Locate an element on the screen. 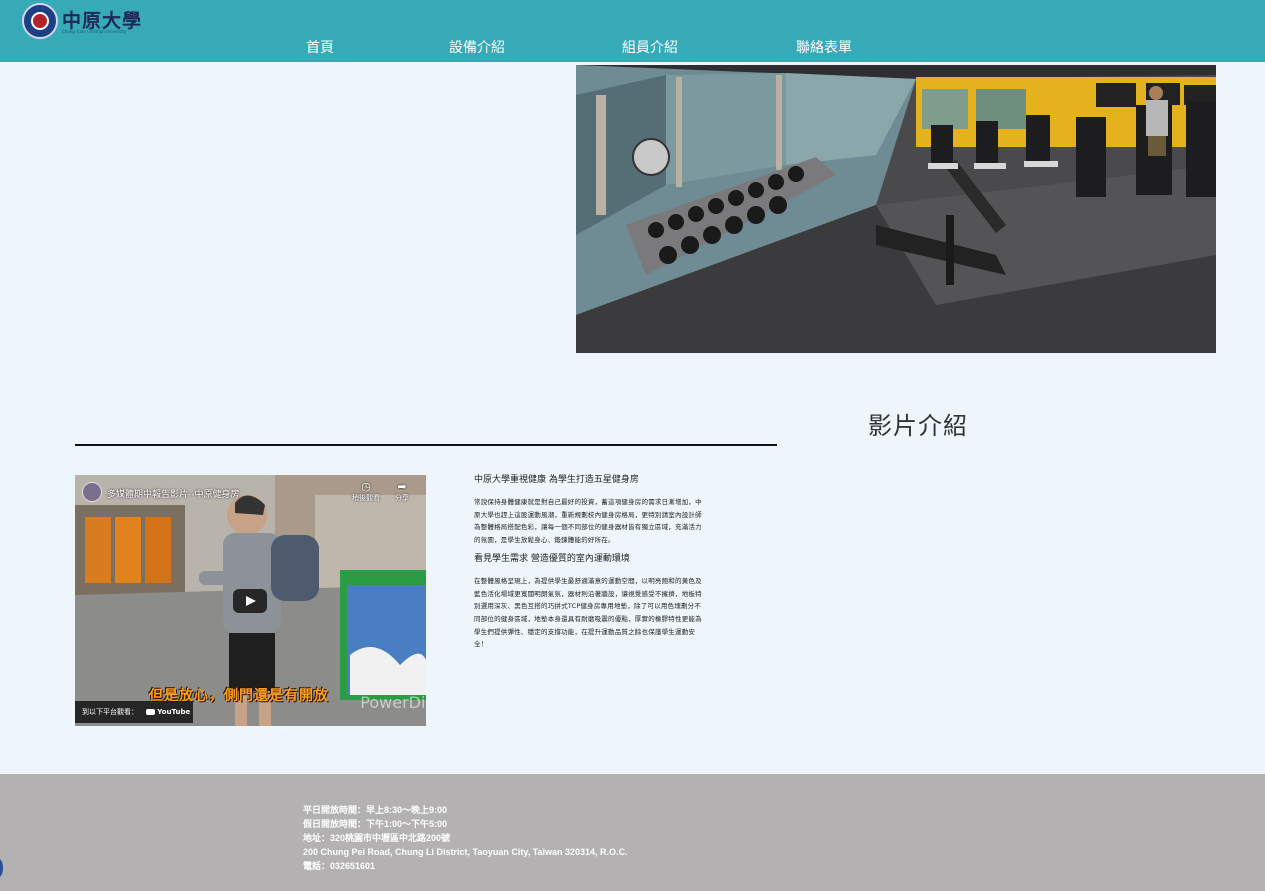  video-watermark: PowerDir is located at coordinates (393, 702).